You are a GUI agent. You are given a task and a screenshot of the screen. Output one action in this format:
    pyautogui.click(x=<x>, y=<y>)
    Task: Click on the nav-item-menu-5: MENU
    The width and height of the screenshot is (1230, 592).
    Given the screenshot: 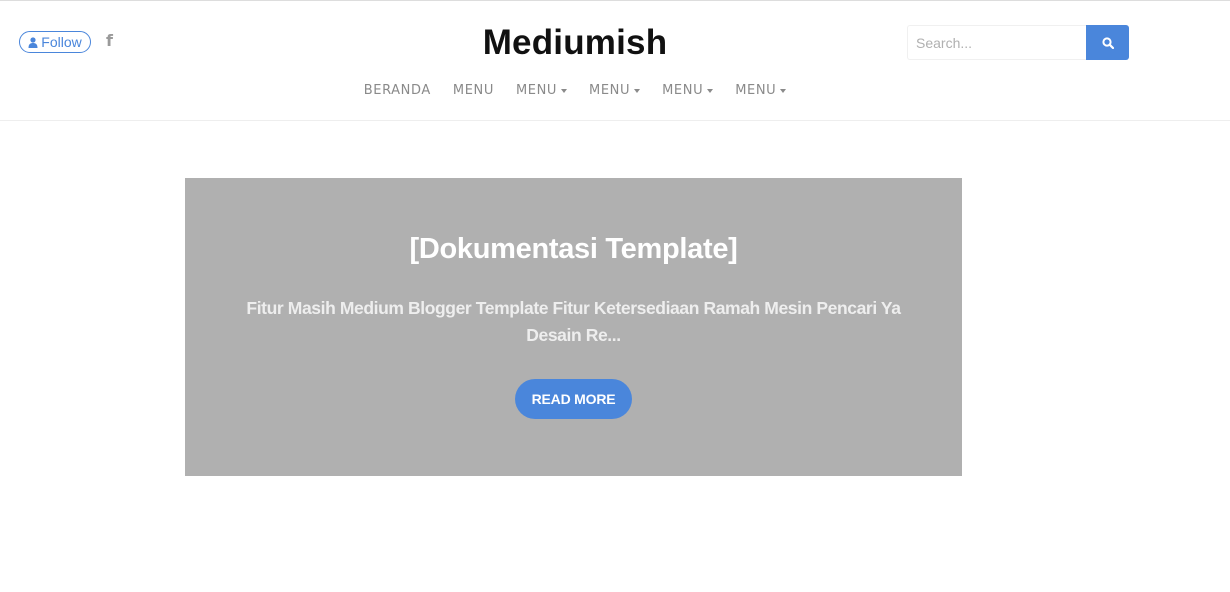 What is the action you would take?
    pyautogui.click(x=760, y=90)
    